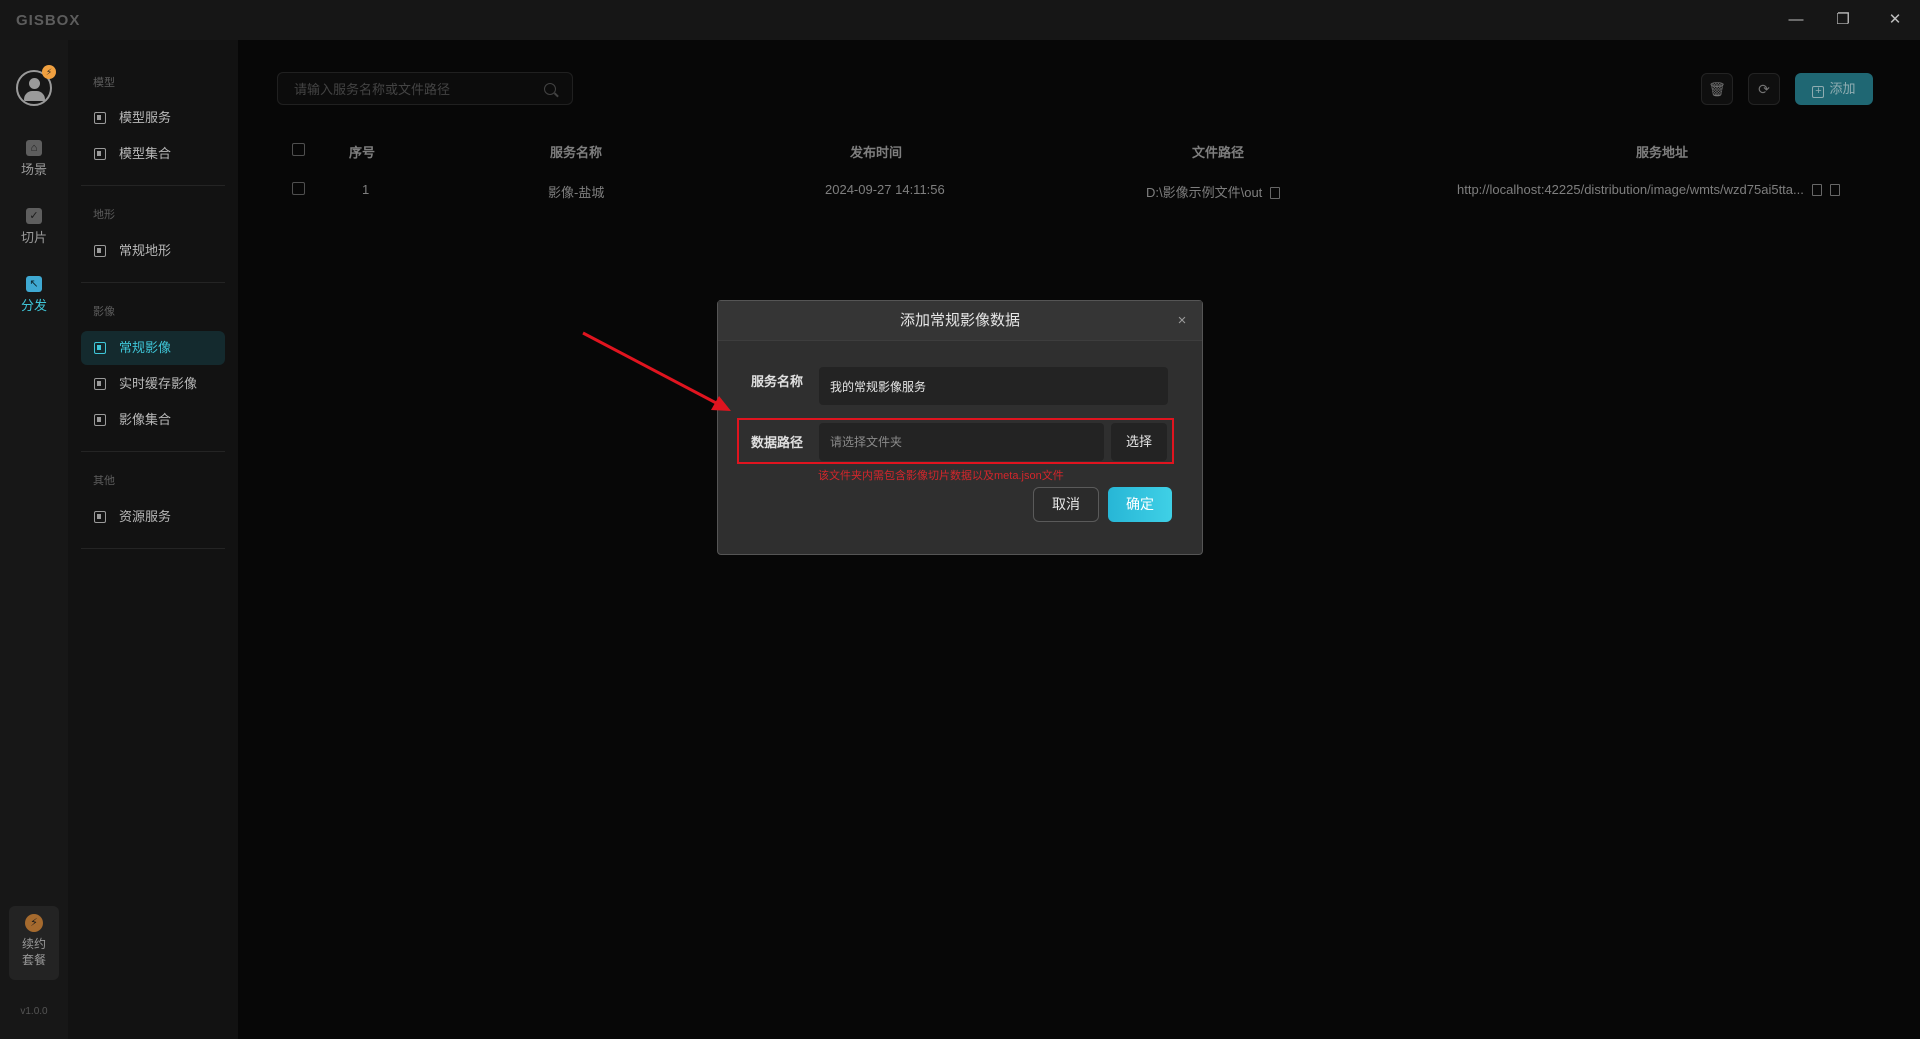 The image size is (1920, 1039). What do you see at coordinates (1066, 504) in the screenshot?
I see `cancel-button: 取消` at bounding box center [1066, 504].